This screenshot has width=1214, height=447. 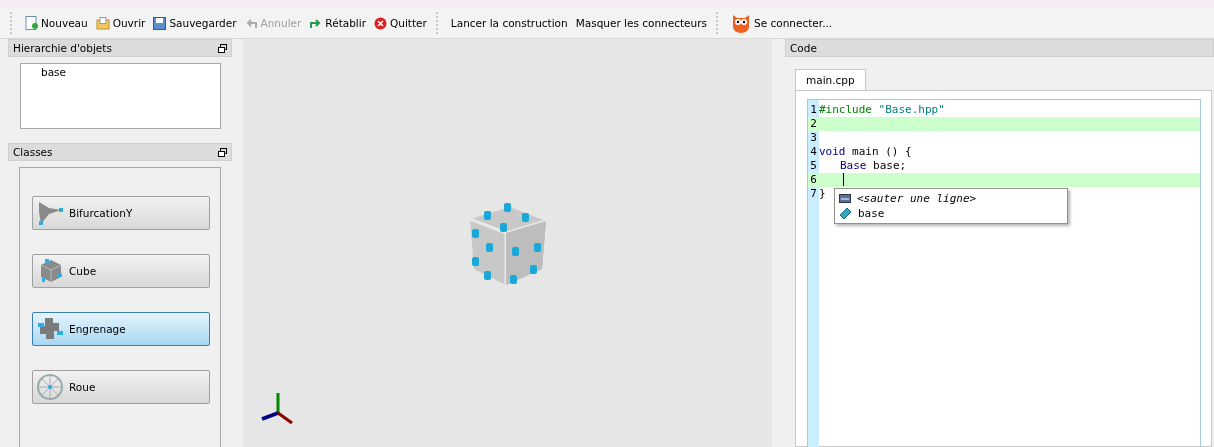 I want to click on tree-item: base, so click(x=120, y=72).